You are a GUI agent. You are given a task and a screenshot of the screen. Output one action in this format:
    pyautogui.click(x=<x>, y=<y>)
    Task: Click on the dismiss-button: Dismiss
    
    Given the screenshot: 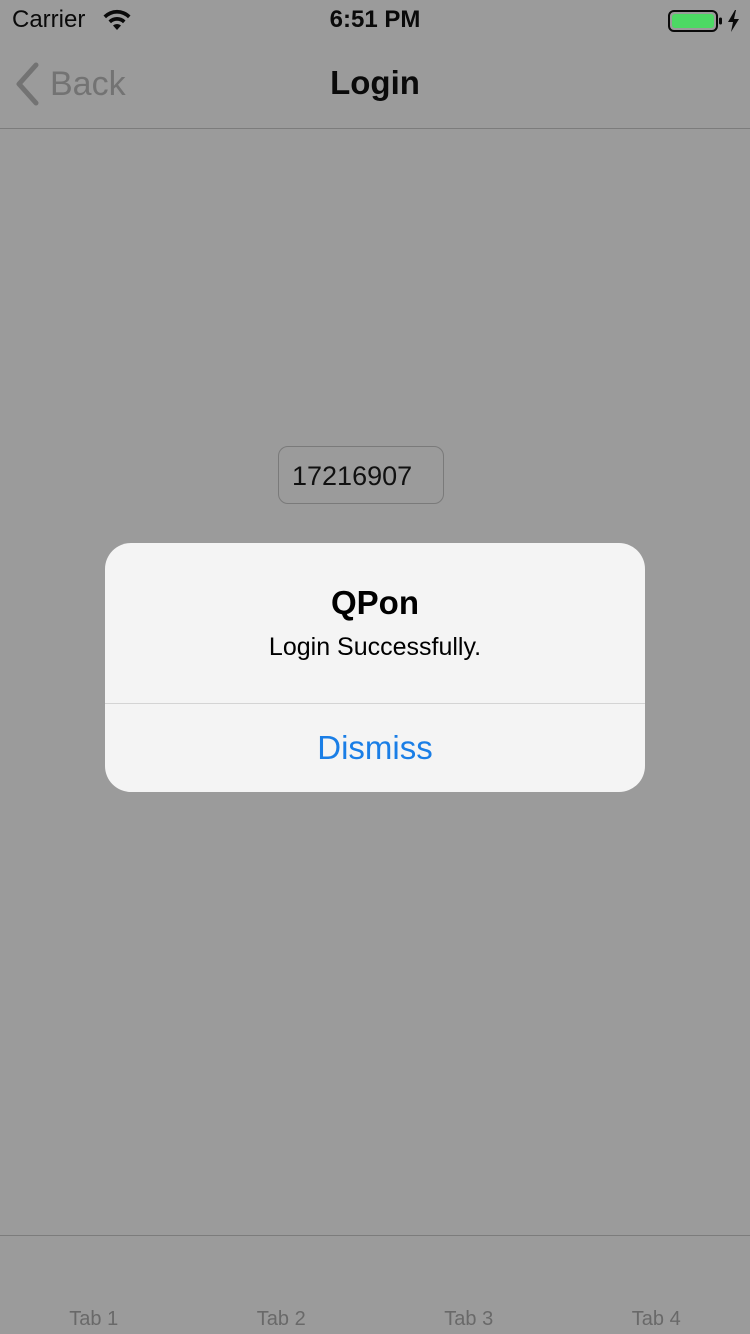 What is the action you would take?
    pyautogui.click(x=375, y=748)
    